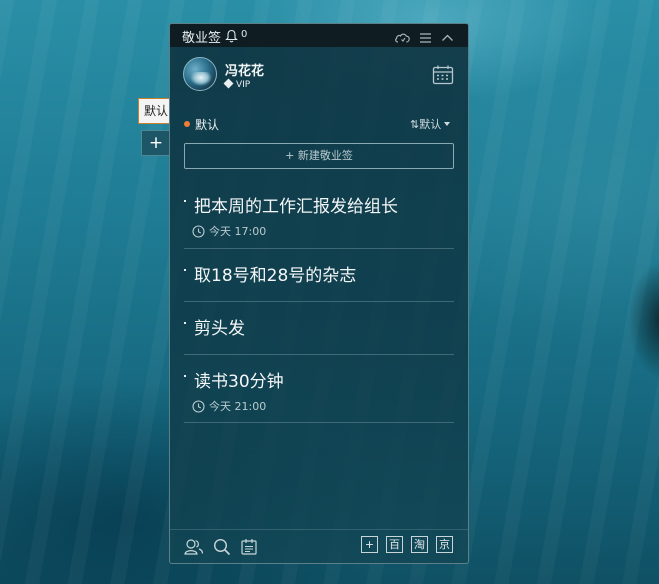  I want to click on cloud-sync-icon, so click(402, 38).